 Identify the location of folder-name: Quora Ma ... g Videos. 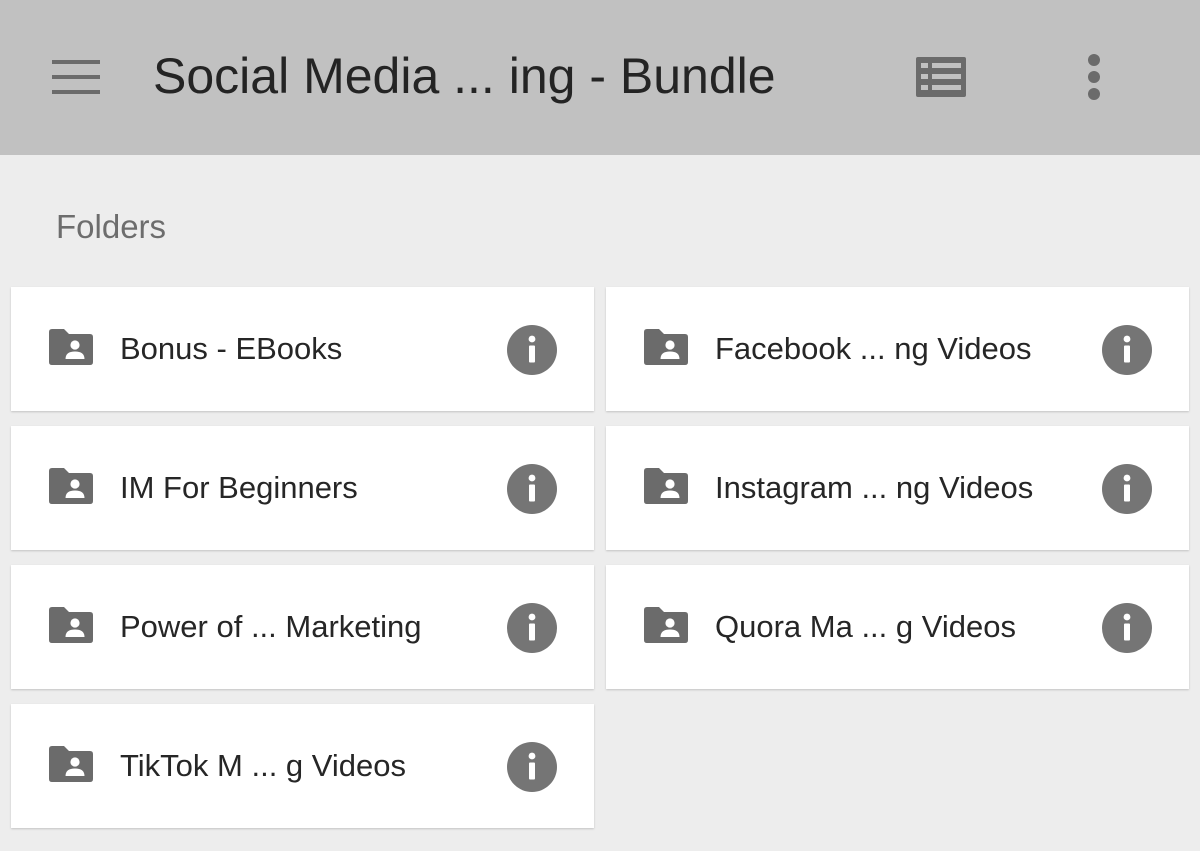
(865, 626).